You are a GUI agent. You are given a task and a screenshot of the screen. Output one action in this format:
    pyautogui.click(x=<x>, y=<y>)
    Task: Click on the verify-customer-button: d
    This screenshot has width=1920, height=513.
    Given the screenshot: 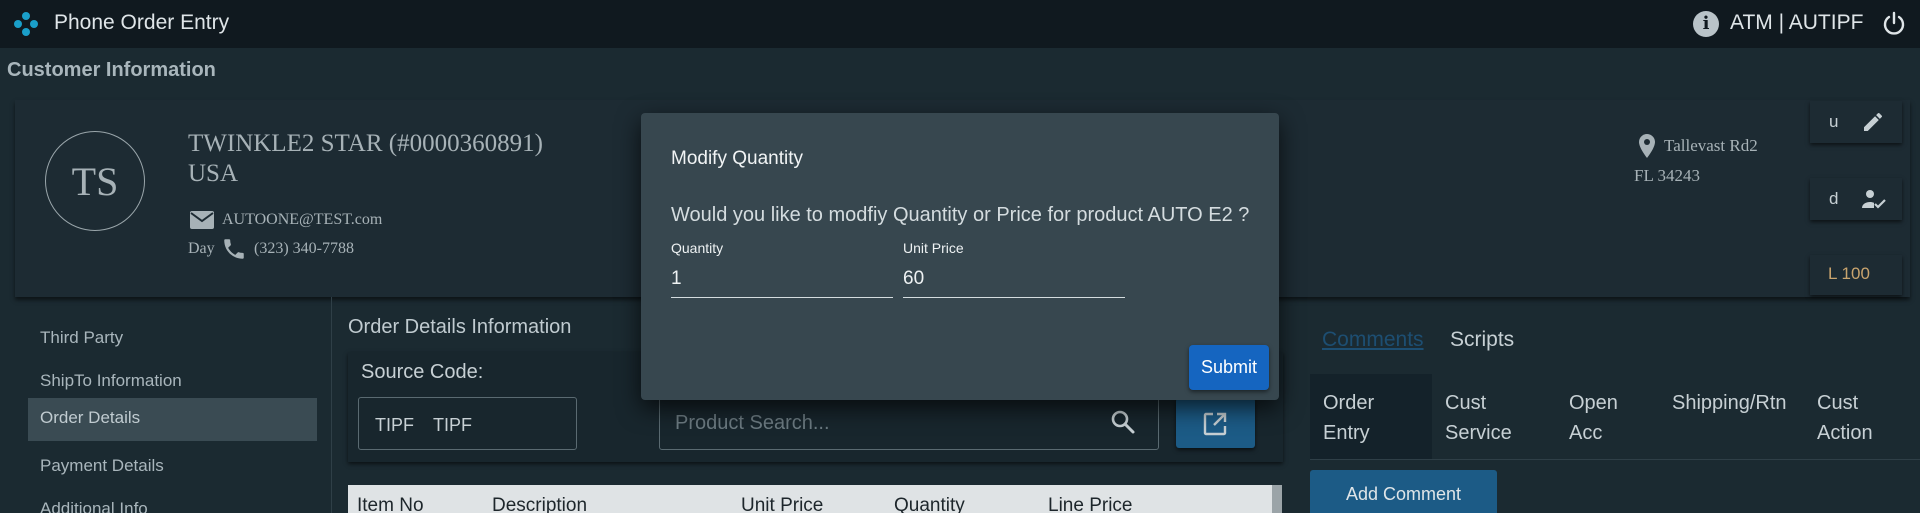 What is the action you would take?
    pyautogui.click(x=1856, y=199)
    